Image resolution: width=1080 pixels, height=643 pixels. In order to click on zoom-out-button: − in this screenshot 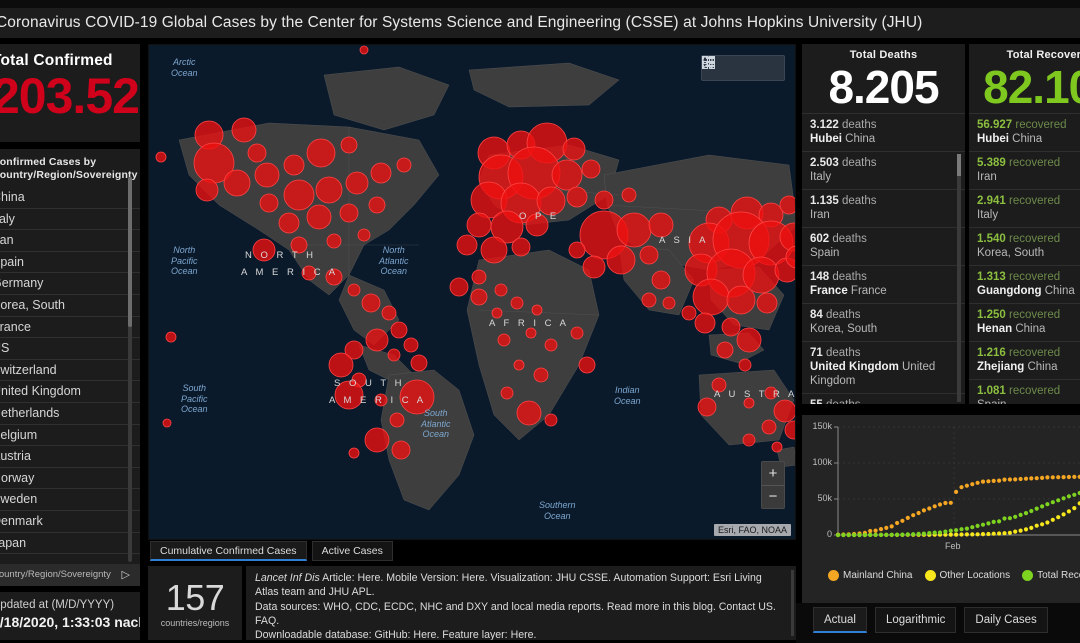, I will do `click(773, 497)`.